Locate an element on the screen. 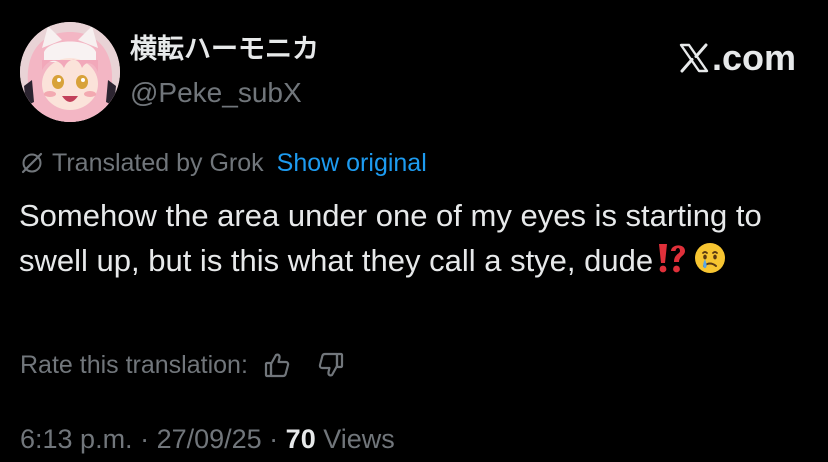  thumbs-down-button is located at coordinates (331, 365).